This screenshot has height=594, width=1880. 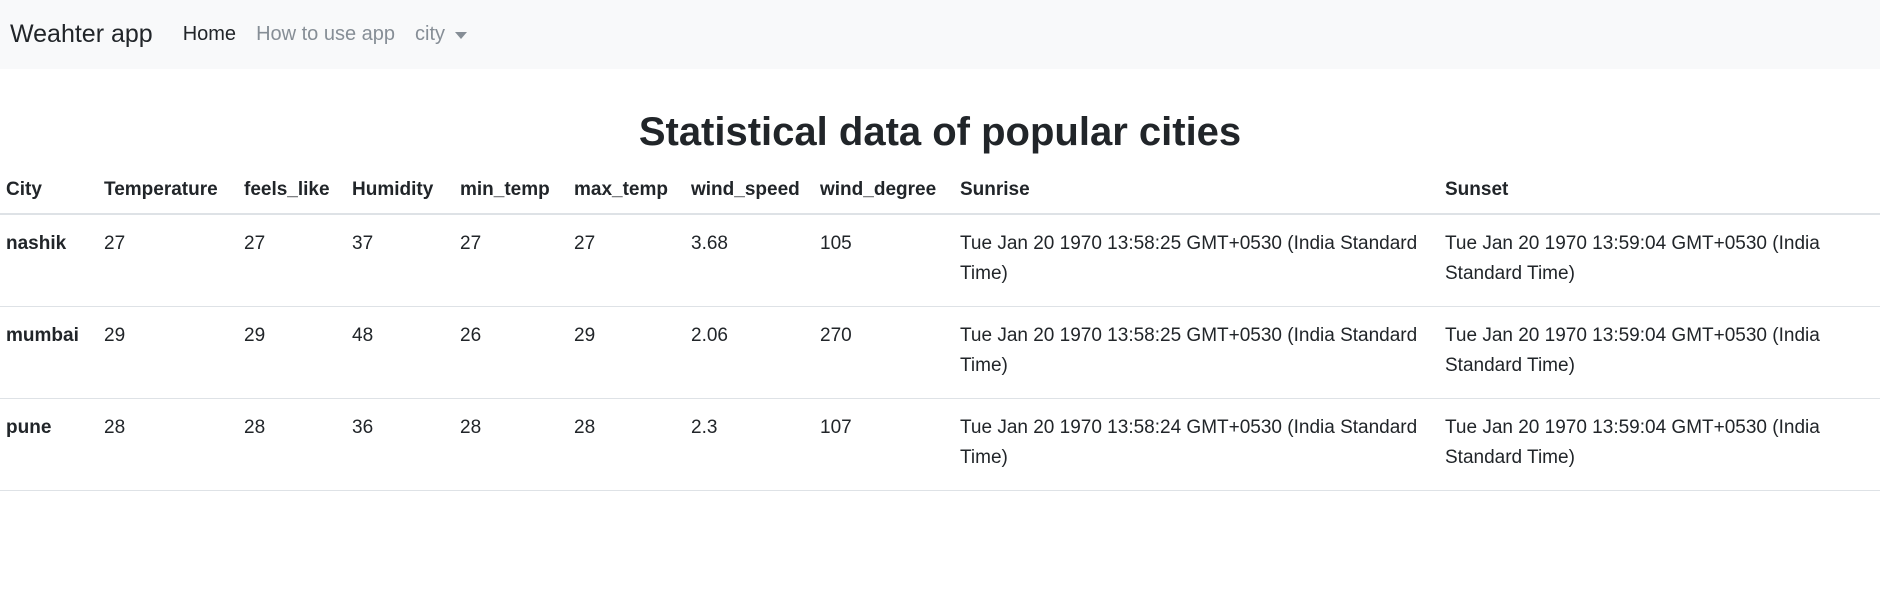 I want to click on header-city: City, so click(x=49, y=192).